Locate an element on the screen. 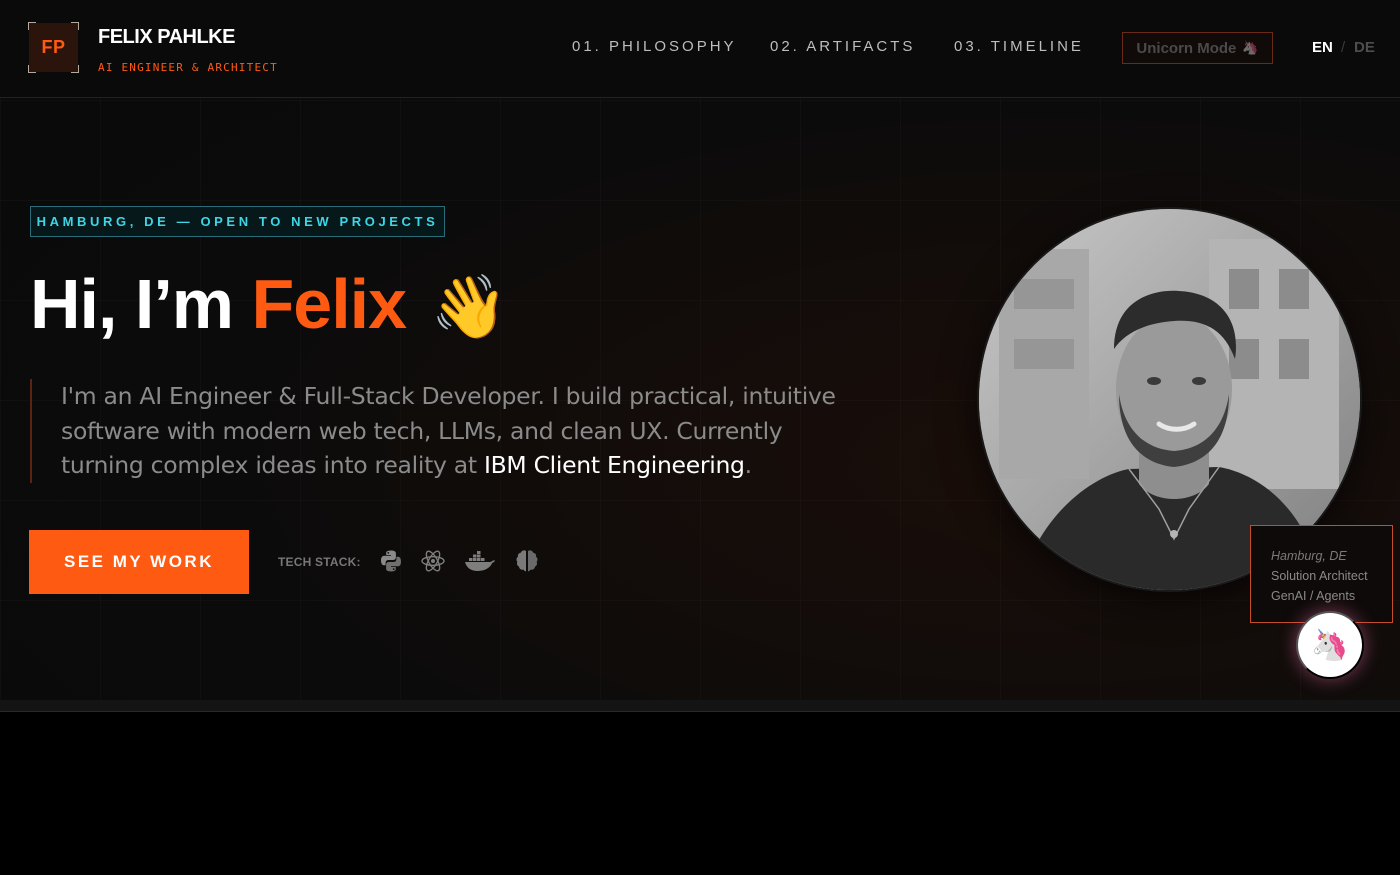 The image size is (1400, 875). intro-highlight: IBM Client Engineering is located at coordinates (614, 465).